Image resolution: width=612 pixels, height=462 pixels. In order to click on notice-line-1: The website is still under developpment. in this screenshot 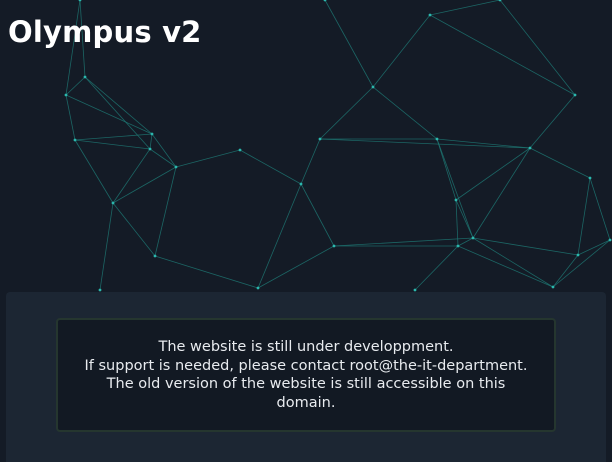, I will do `click(306, 347)`.